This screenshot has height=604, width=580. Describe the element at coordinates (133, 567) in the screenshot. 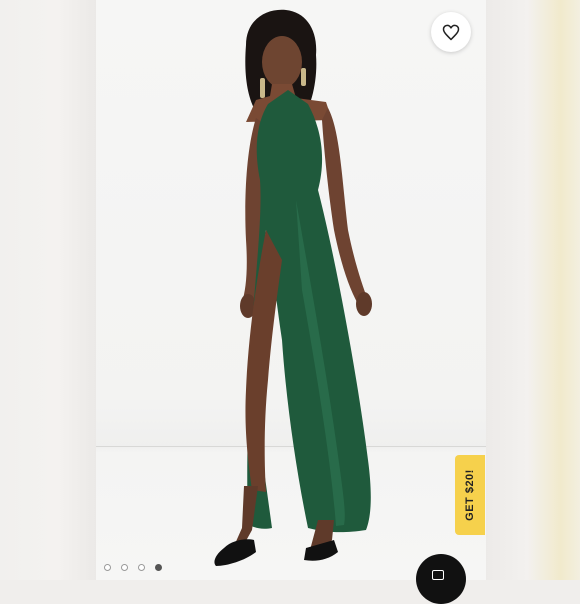

I see `carousel-indicator` at that location.